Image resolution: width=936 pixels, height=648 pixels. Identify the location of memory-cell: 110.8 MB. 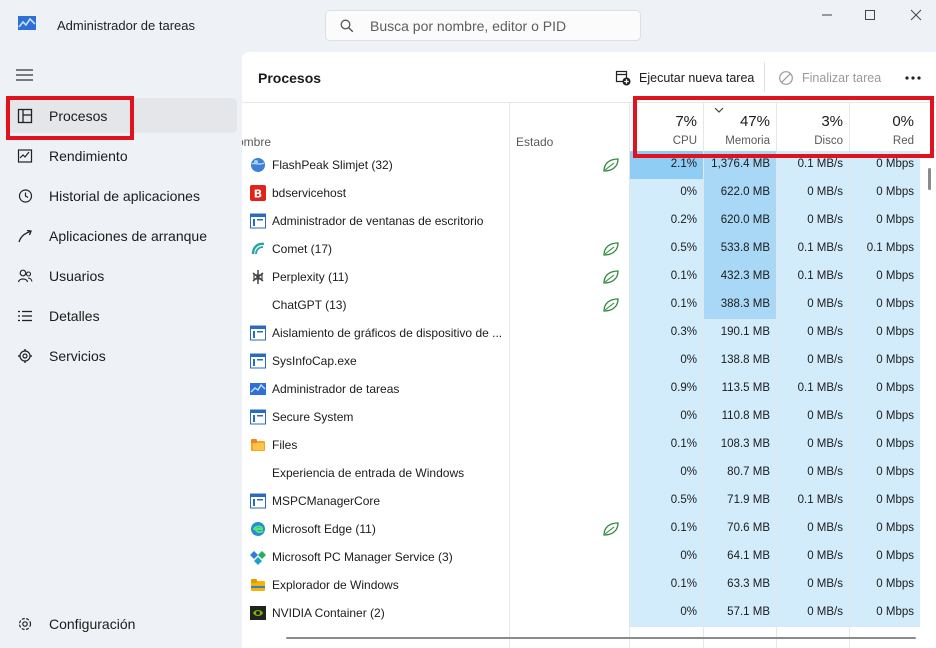
(740, 417).